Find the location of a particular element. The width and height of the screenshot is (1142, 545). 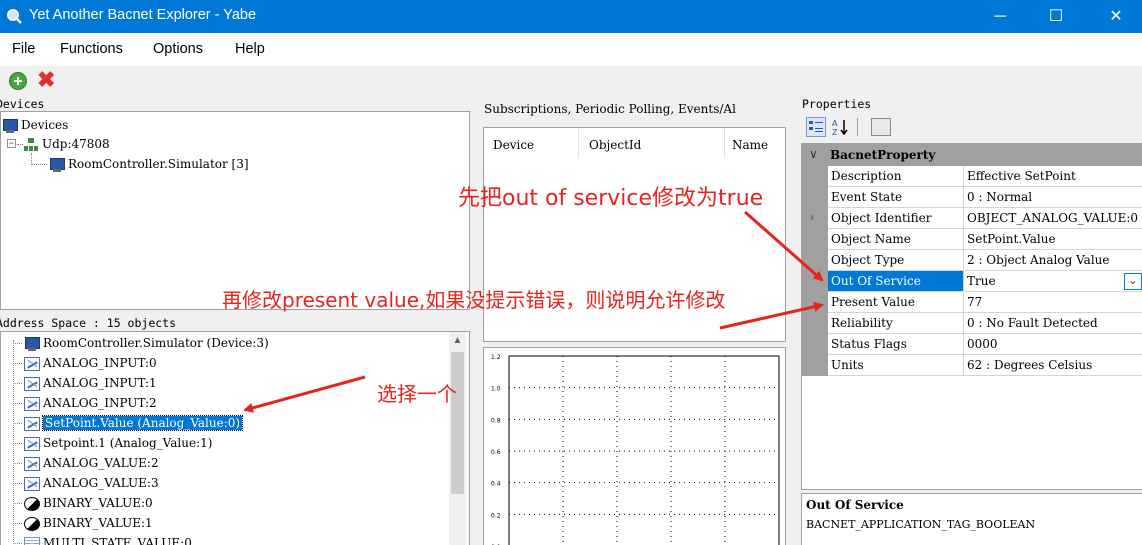

property-row: Present Value 77 is located at coordinates (972, 302).